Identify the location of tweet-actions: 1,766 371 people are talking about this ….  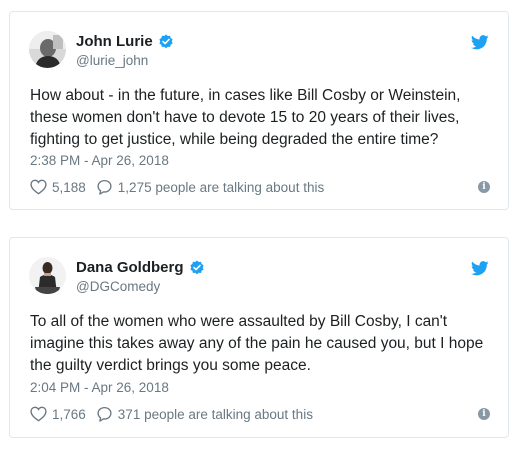
(260, 414).